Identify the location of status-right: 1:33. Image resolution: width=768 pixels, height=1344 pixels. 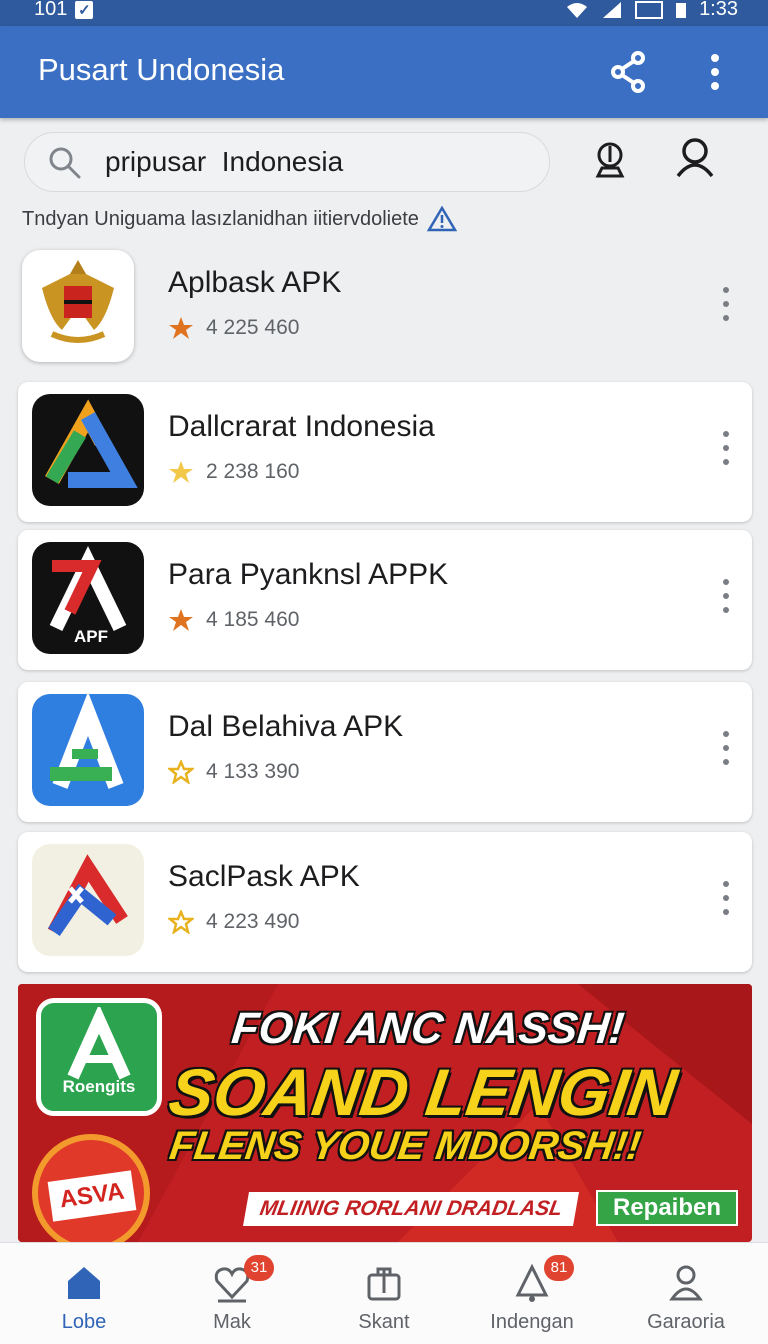
(651, 10).